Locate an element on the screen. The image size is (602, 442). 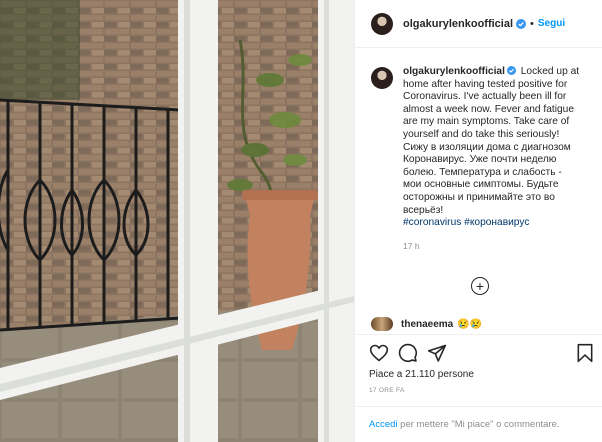
caption-line: yourself and do take this seriously! is located at coordinates (481, 134).